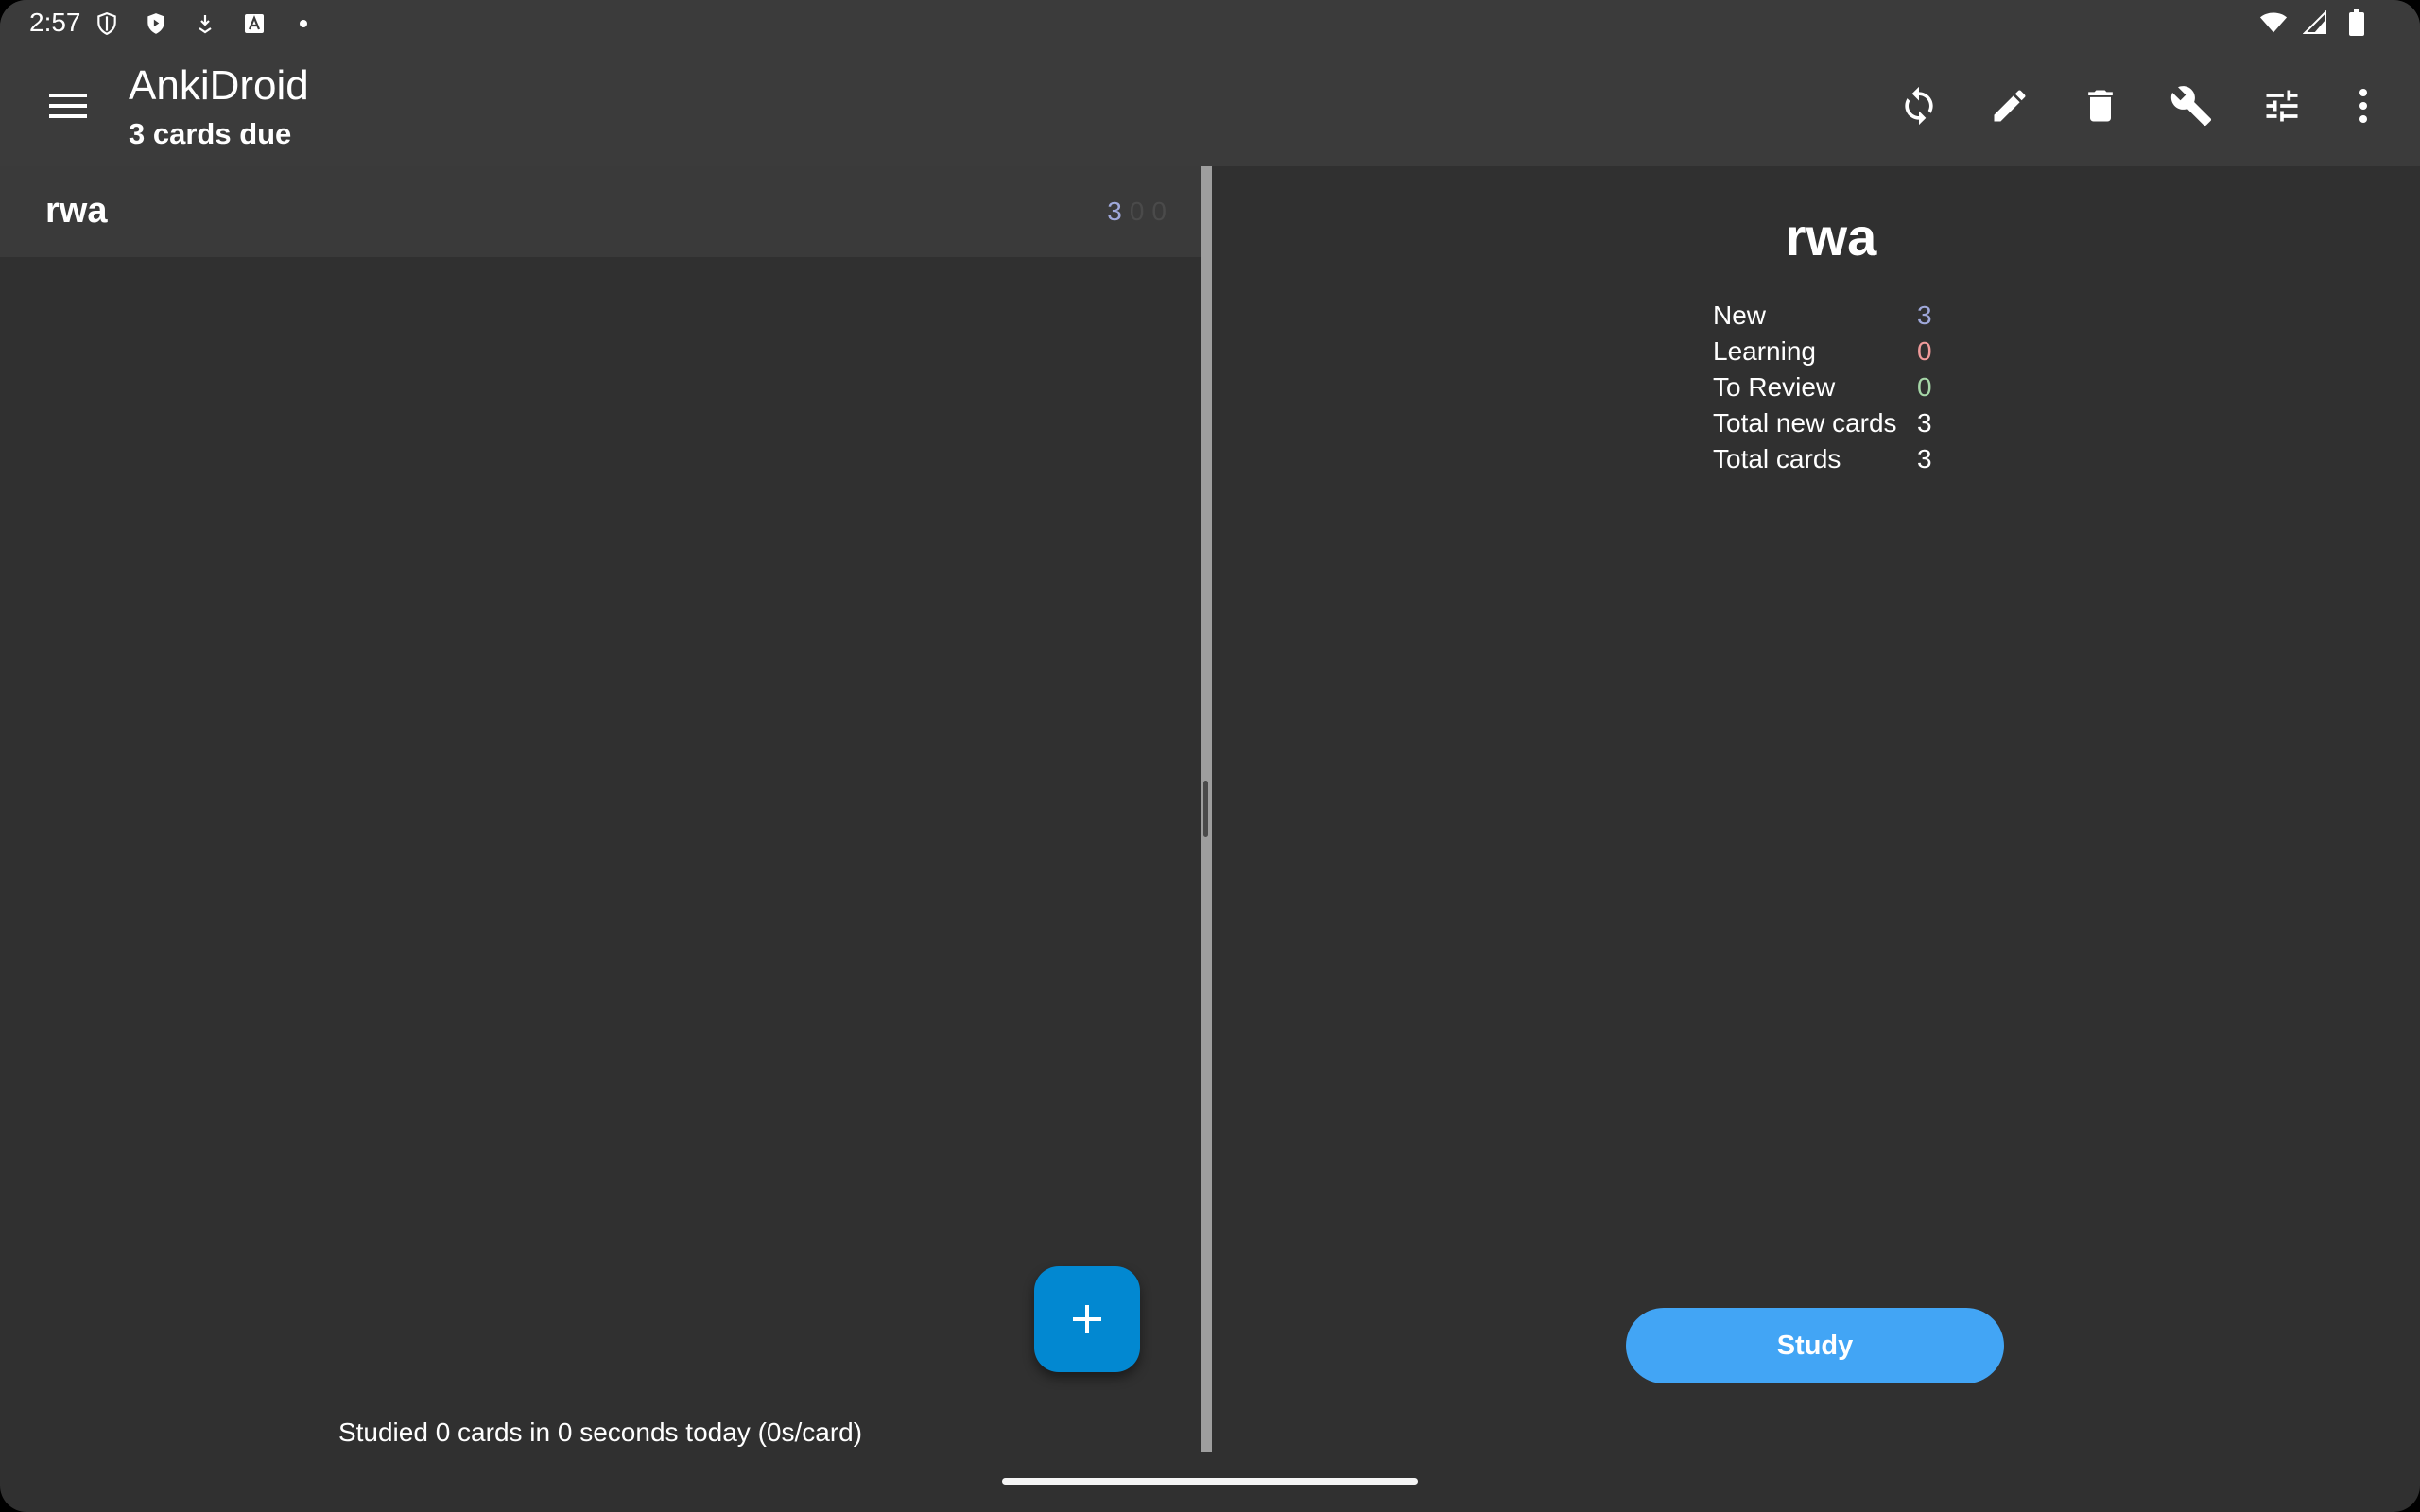 This screenshot has width=2420, height=1512. I want to click on sync-icon, so click(1919, 106).